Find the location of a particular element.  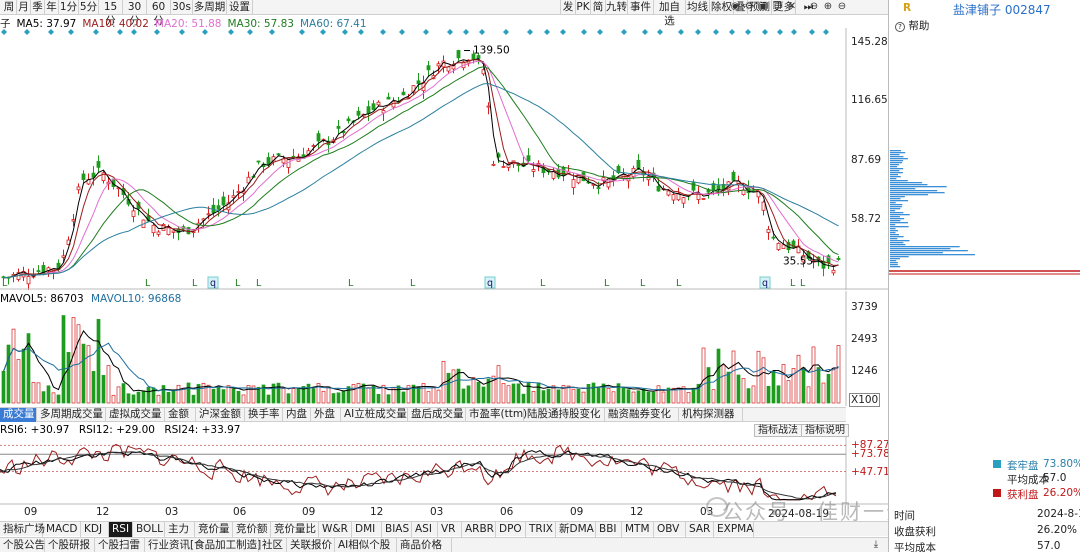

indicator-button-15: DPO is located at coordinates (511, 529).